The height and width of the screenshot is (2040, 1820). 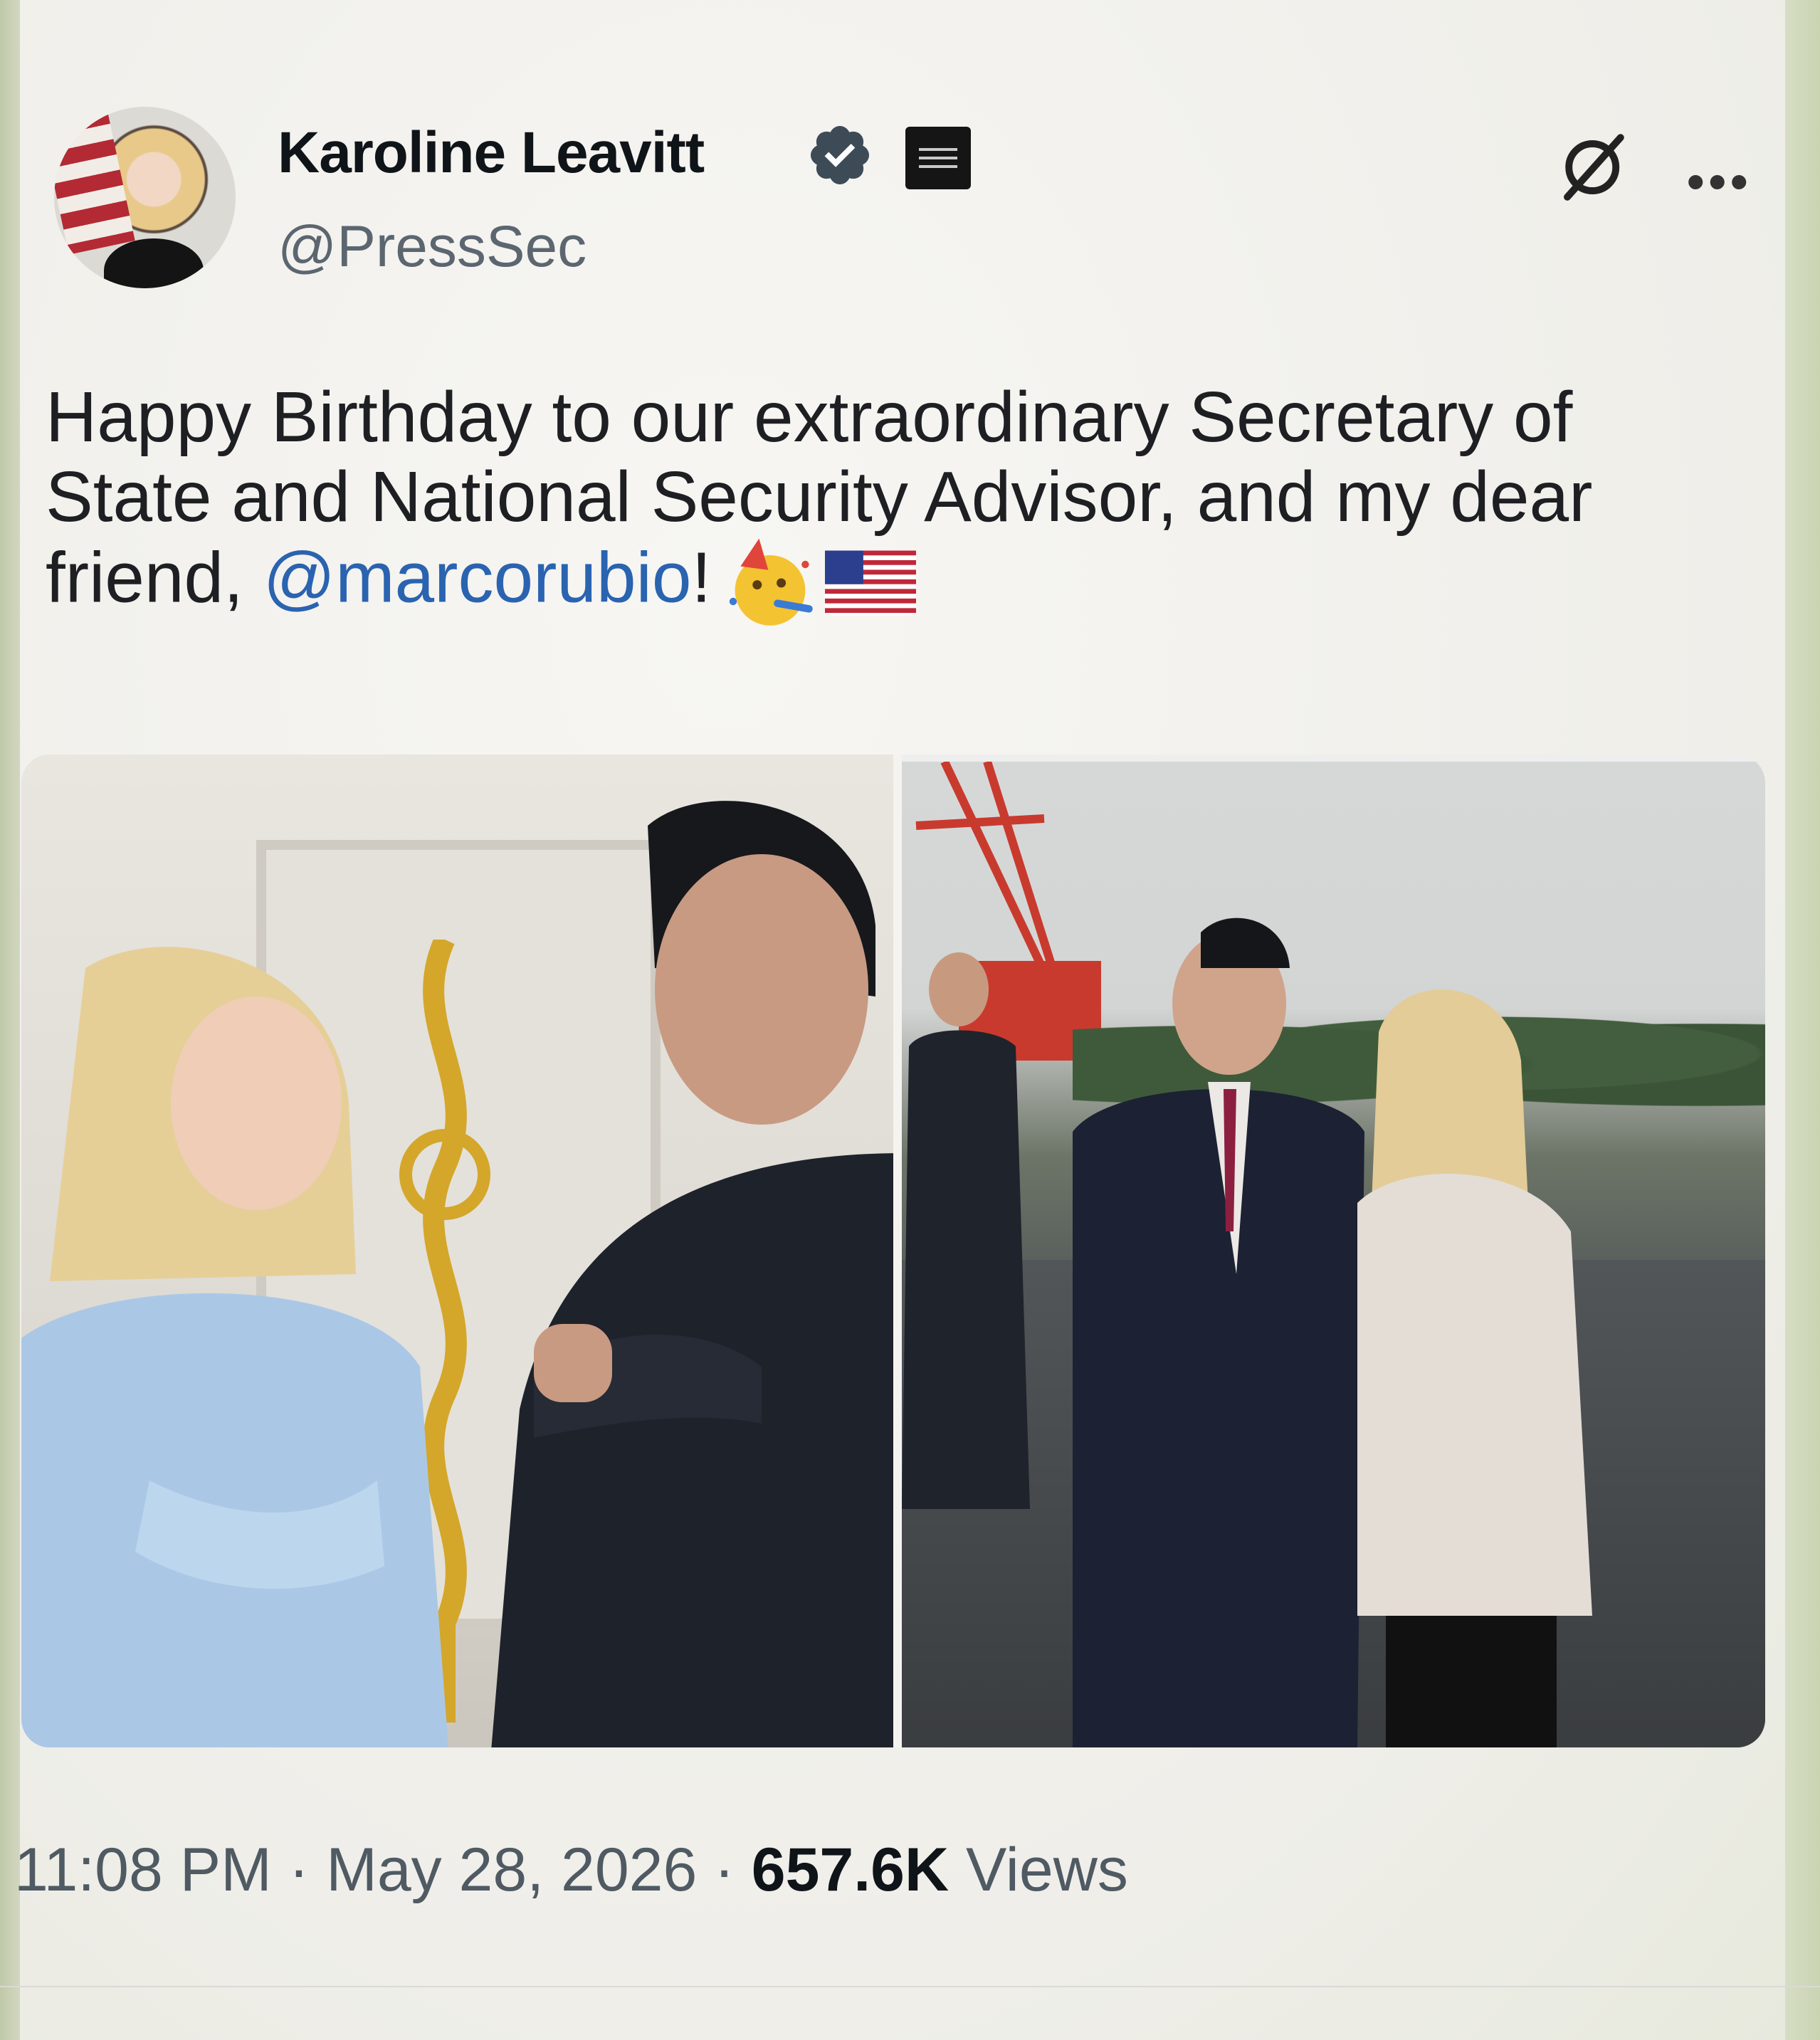 I want to click on photo-man-left, so click(x=697, y=1274).